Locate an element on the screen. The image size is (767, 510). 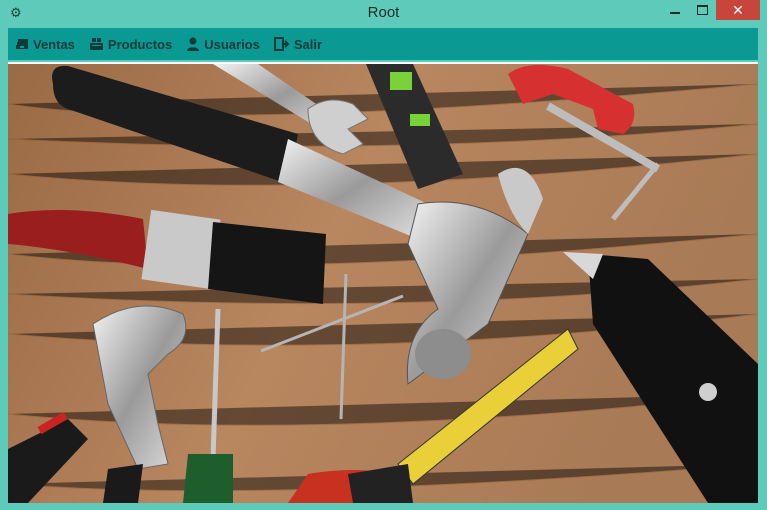
close-button: ✕ is located at coordinates (738, 10).